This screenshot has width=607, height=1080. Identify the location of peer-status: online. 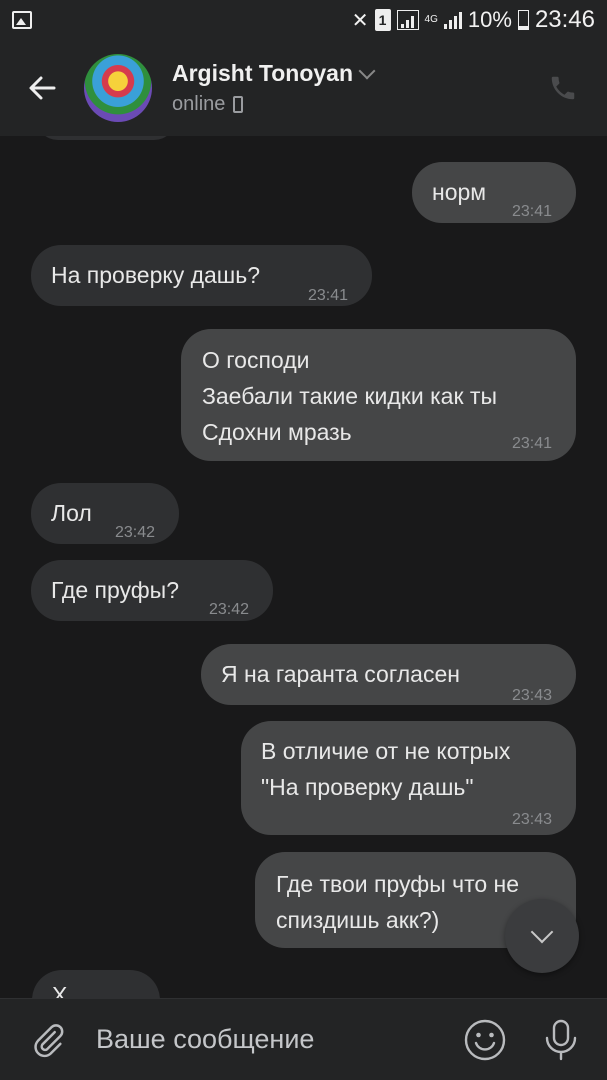
(199, 104).